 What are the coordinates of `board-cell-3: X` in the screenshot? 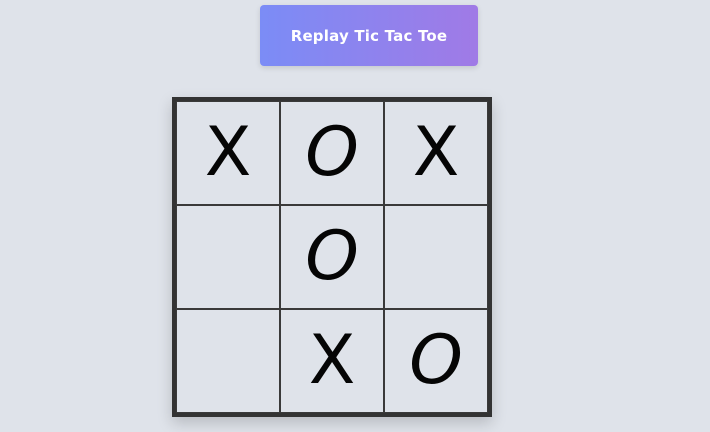 It's located at (436, 153).